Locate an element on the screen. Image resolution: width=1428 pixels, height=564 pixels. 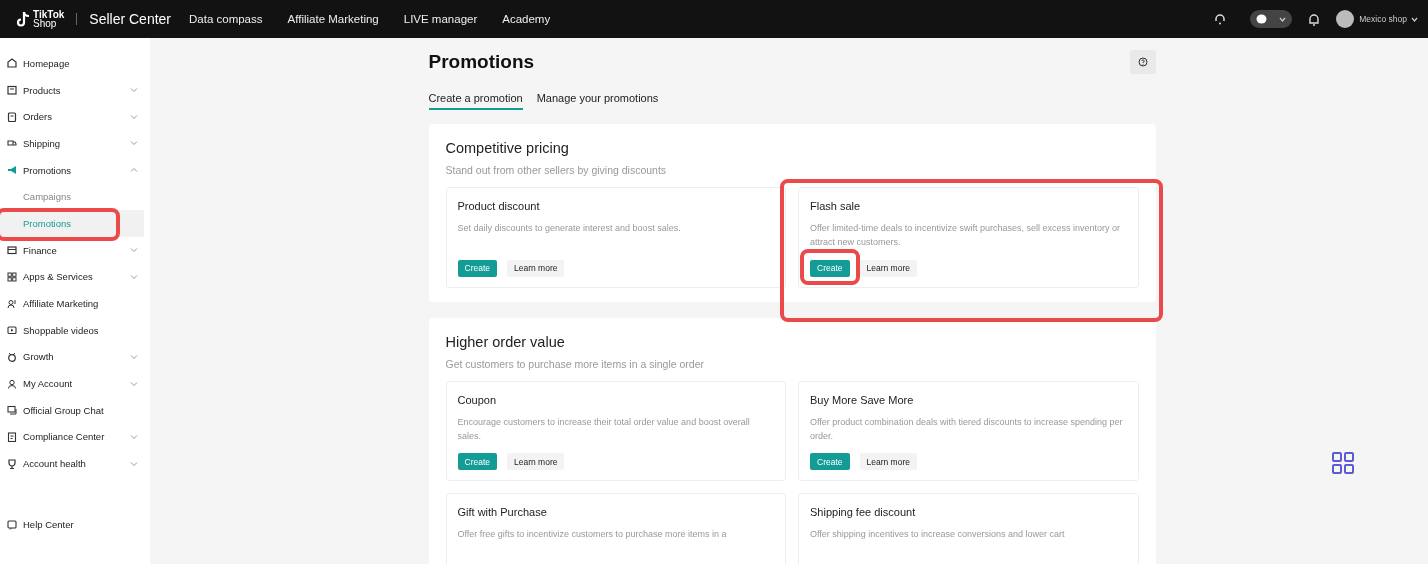
card-description: Offer limited-time deals to incentivize swift purchases, sell excess inventory or attract new customers. is located at coordinates (965, 235).